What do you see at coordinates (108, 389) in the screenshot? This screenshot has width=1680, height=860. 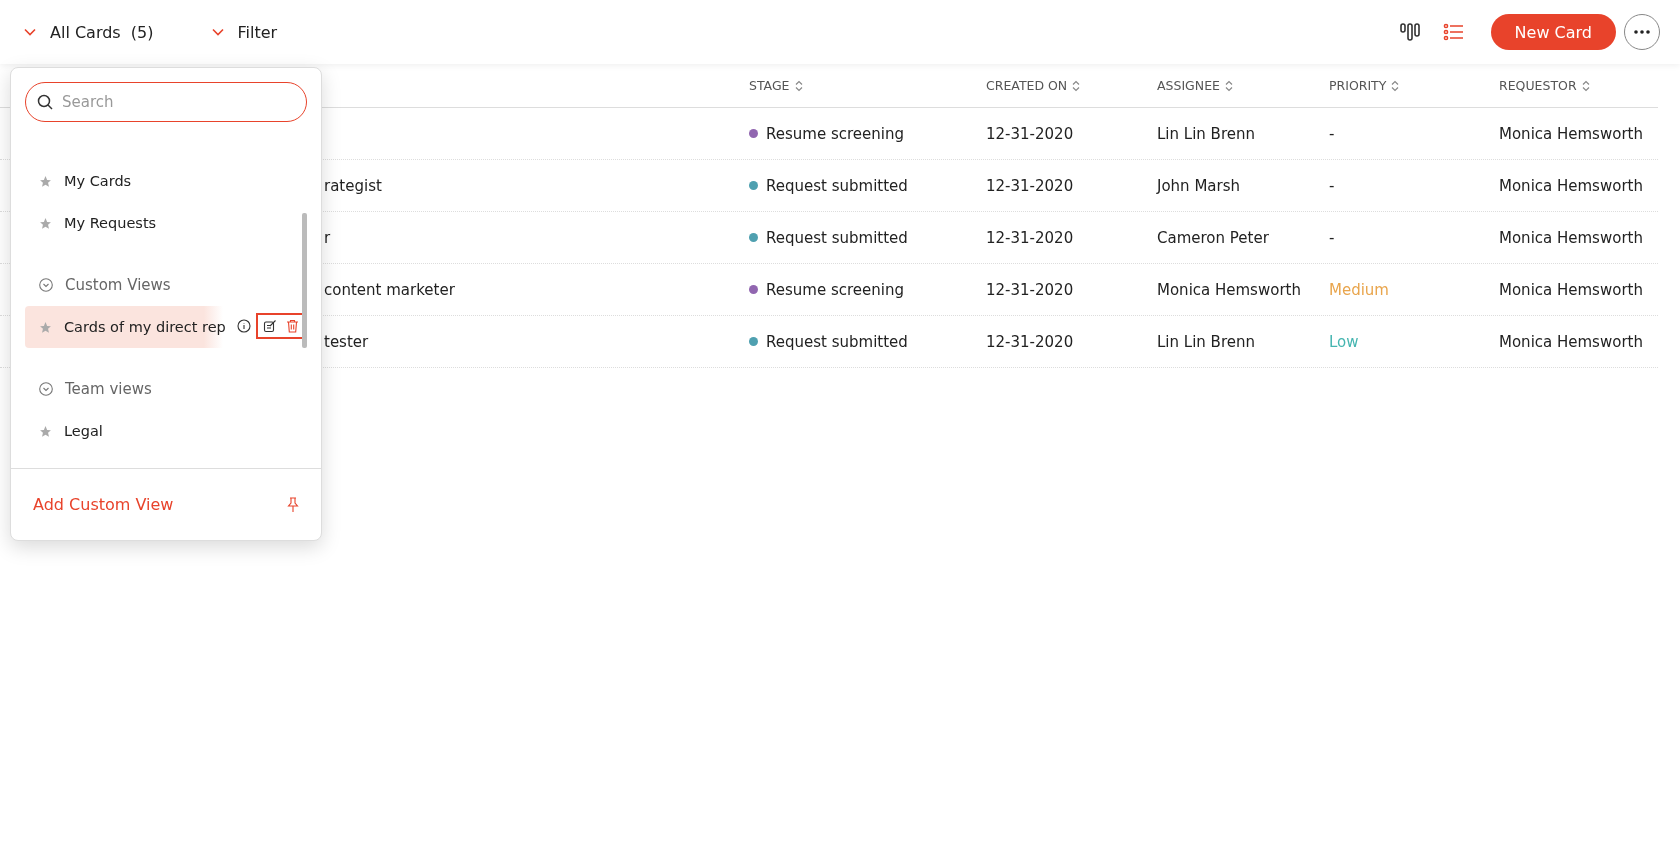 I see `section-label: Team views` at bounding box center [108, 389].